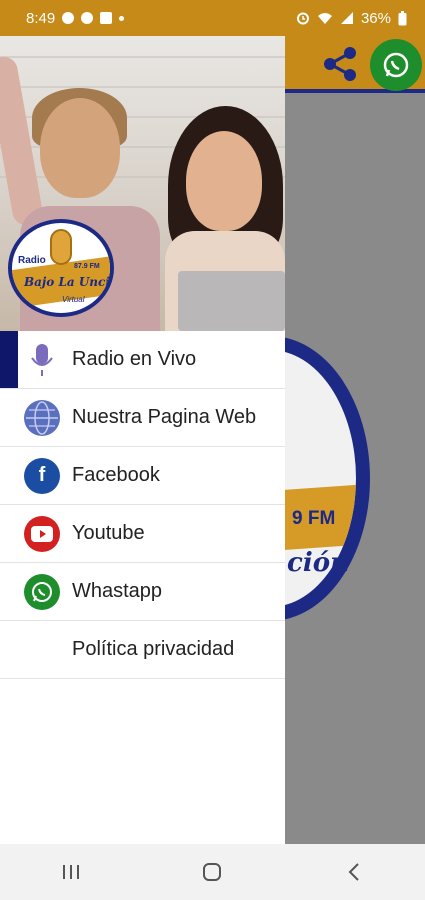  I want to click on menu-item-label: Radio en Vivo, so click(134, 359).